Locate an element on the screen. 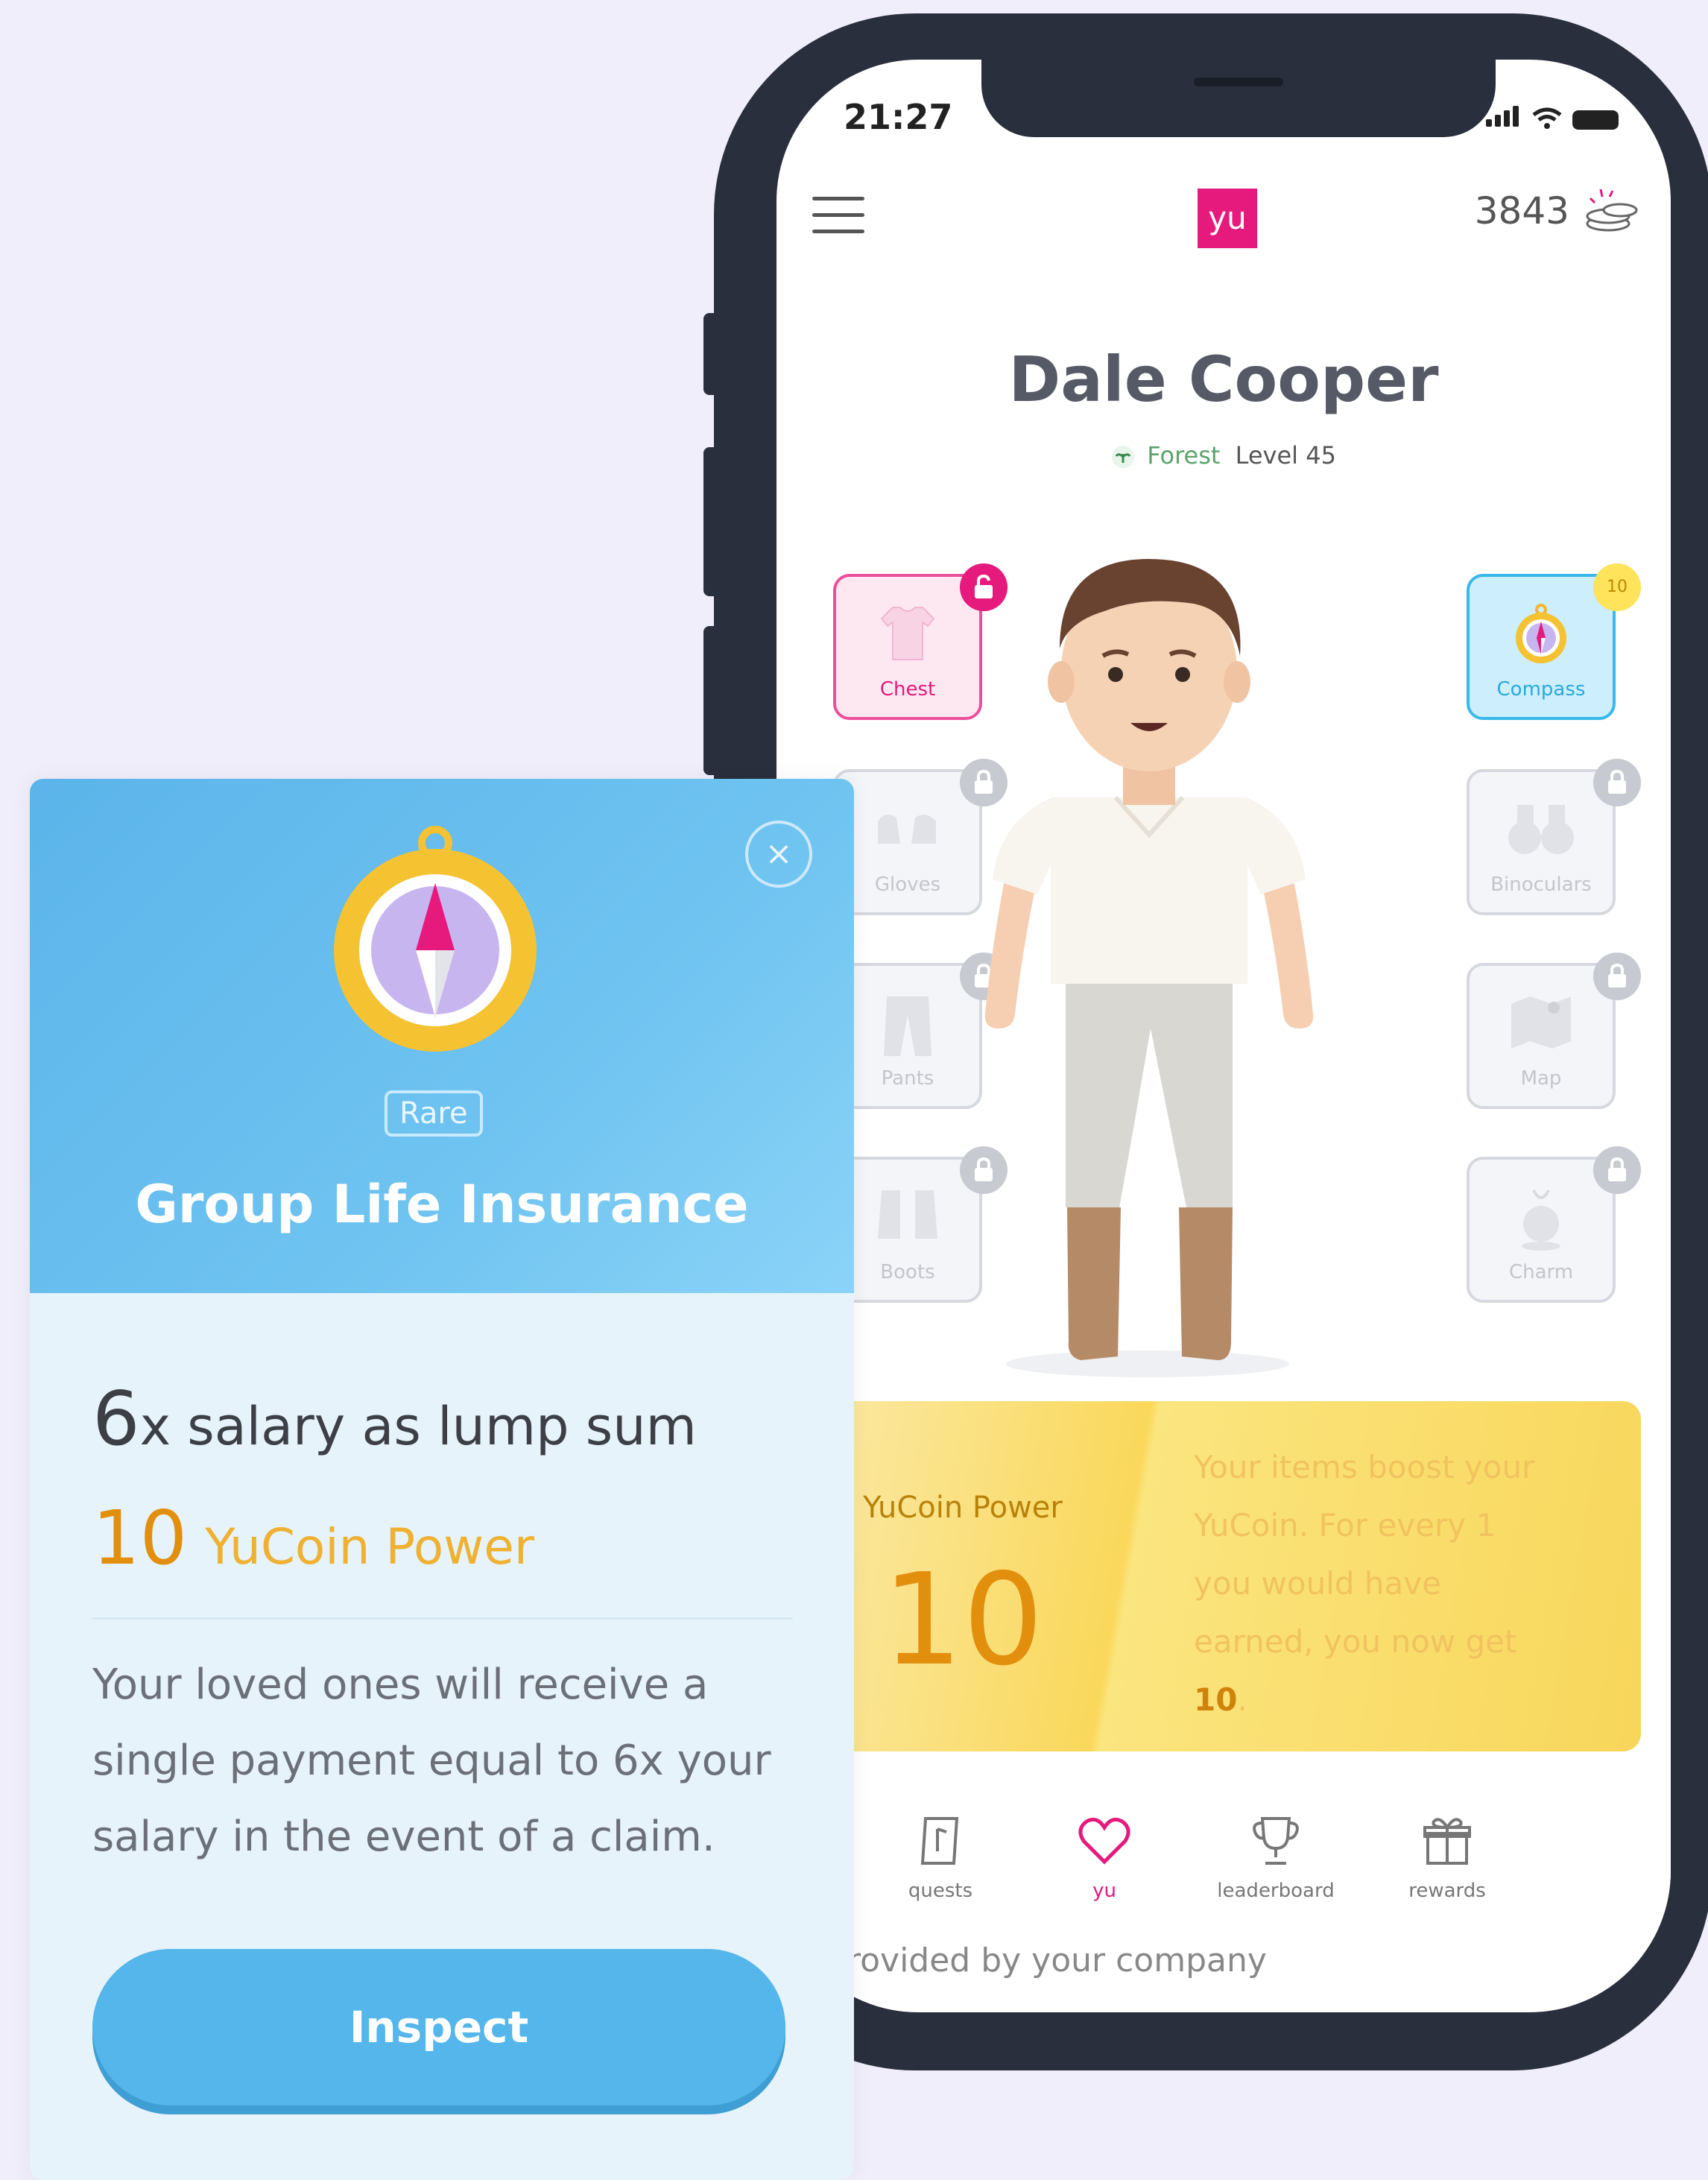 This screenshot has height=2180, width=1708. inspect-button: Inspect is located at coordinates (438, 2027).